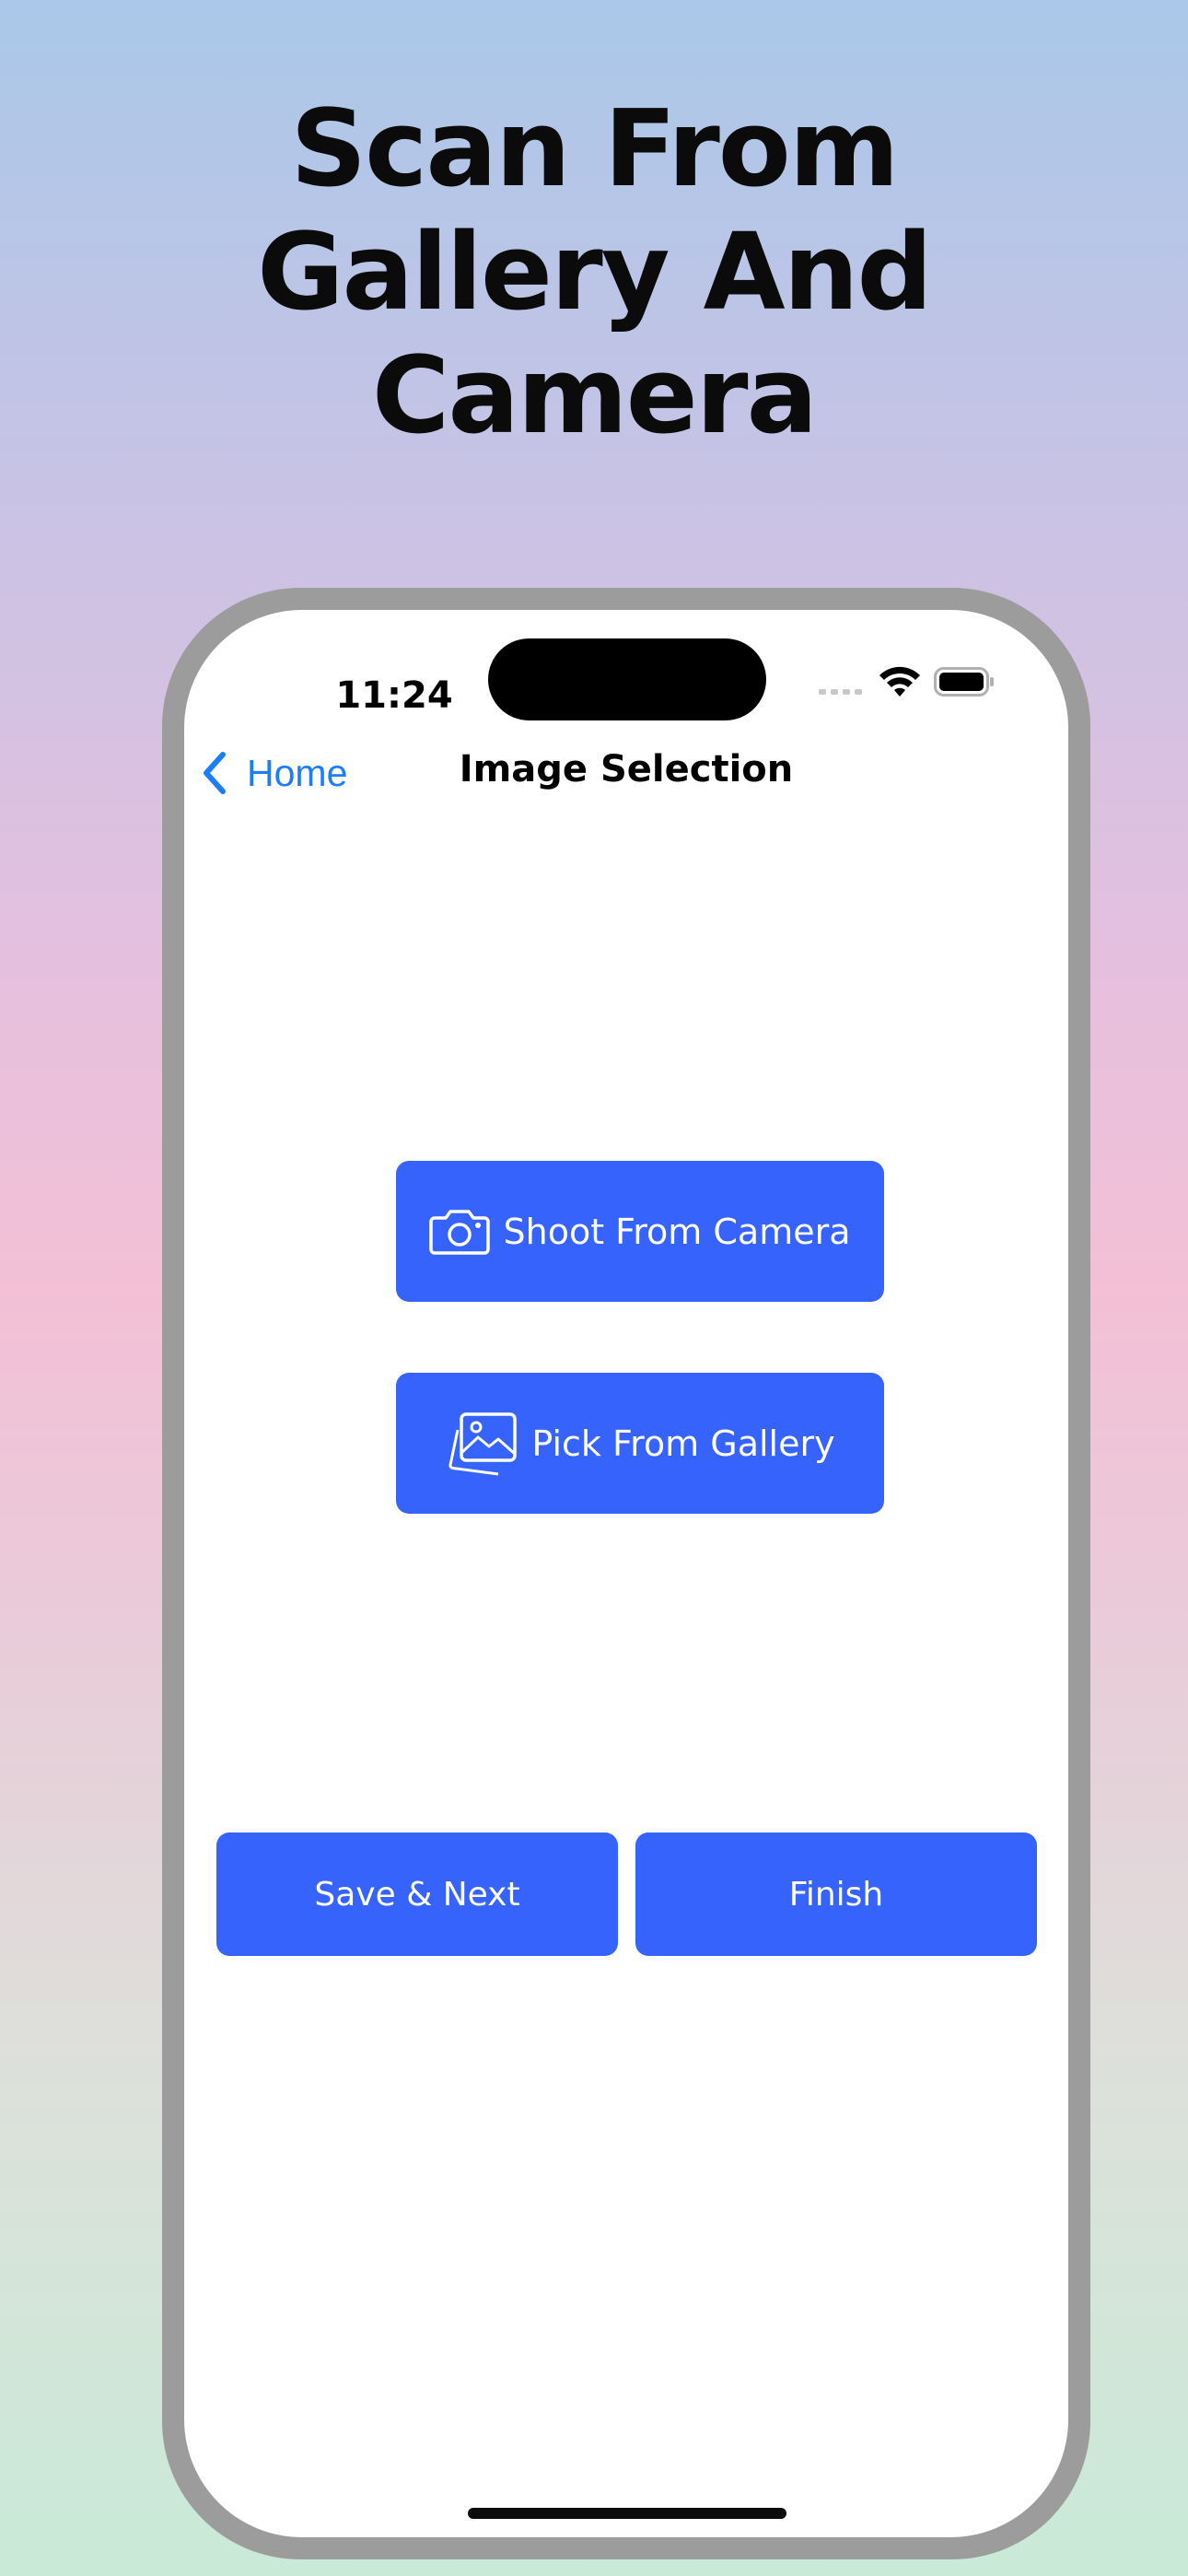 This screenshot has width=1188, height=2576. I want to click on wifi-icon, so click(899, 681).